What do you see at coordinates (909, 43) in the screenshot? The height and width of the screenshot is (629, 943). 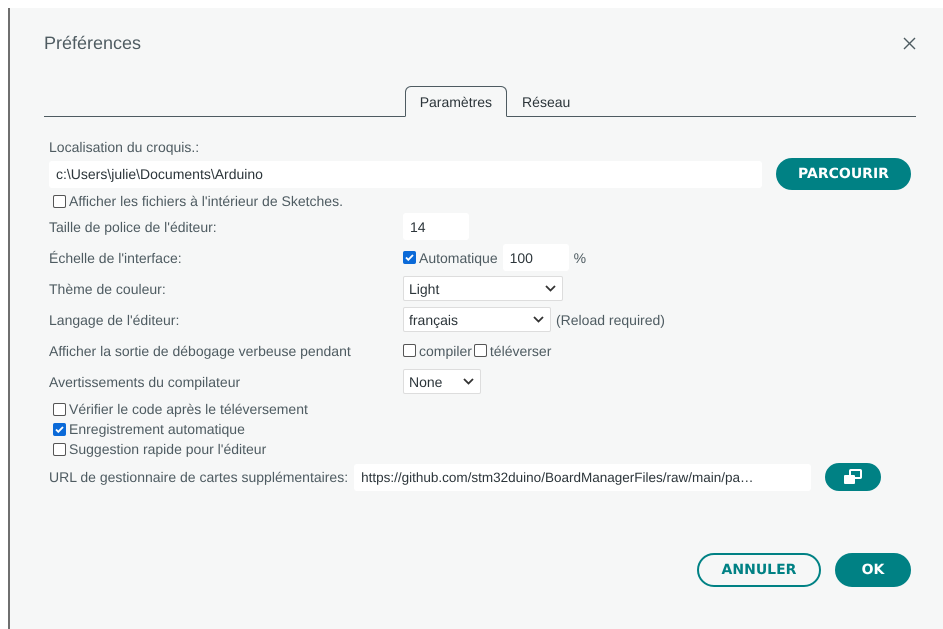 I see `close-icon` at bounding box center [909, 43].